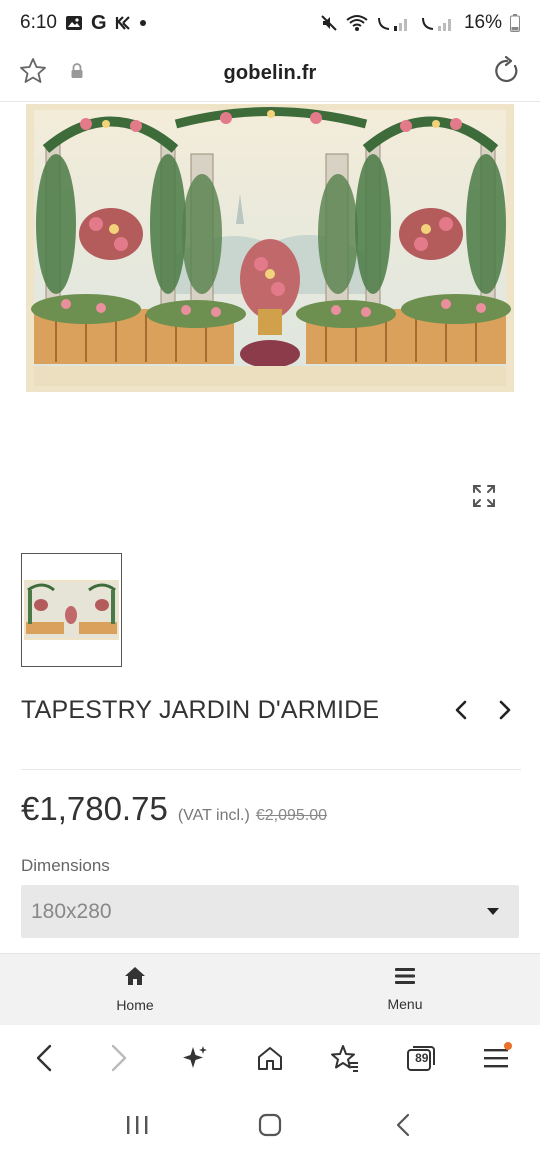  I want to click on site-nav-menu-label: Menu, so click(405, 1004).